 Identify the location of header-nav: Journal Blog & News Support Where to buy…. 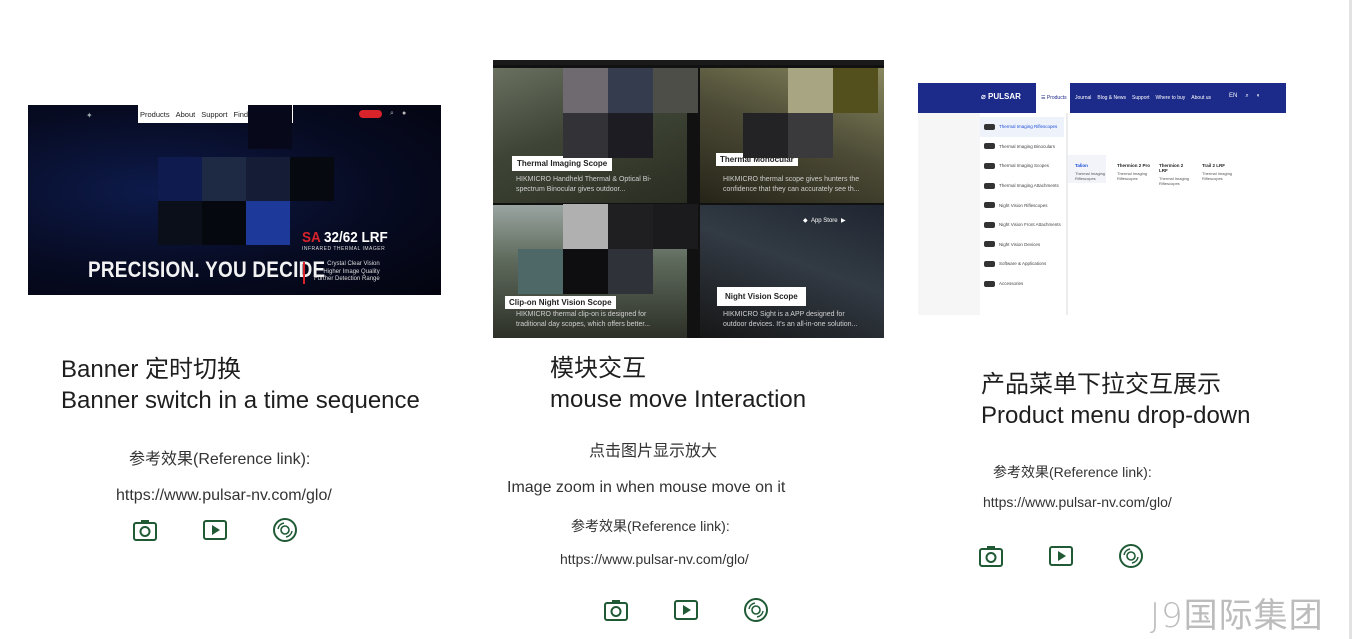
(1143, 98).